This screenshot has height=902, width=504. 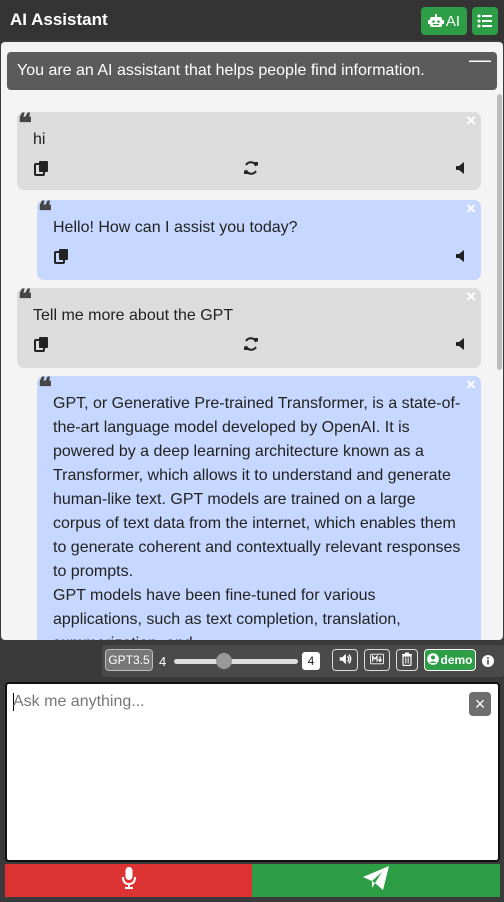 I want to click on list-icon, so click(x=485, y=21).